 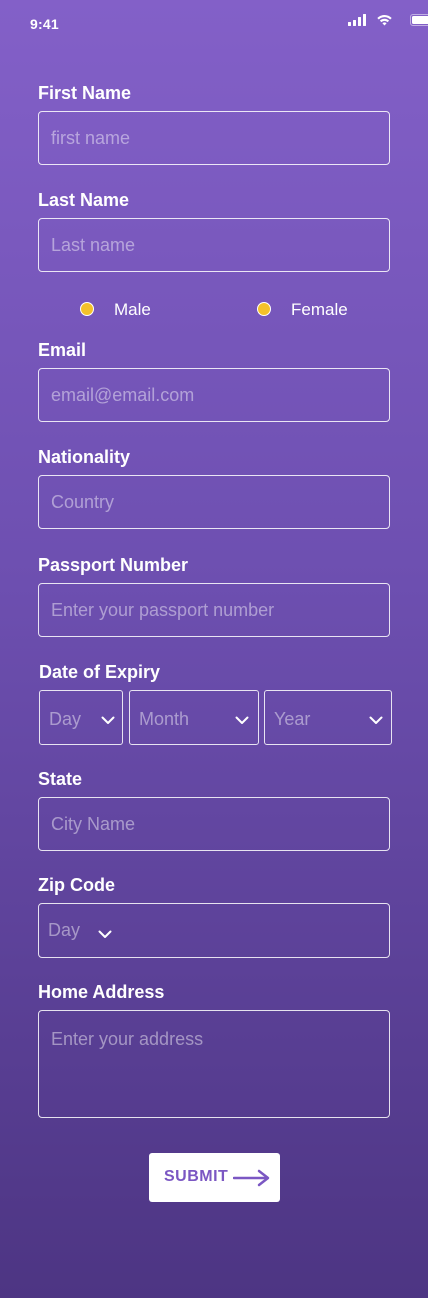 What do you see at coordinates (194, 717) in the screenshot?
I see `expiry-month-select: Month` at bounding box center [194, 717].